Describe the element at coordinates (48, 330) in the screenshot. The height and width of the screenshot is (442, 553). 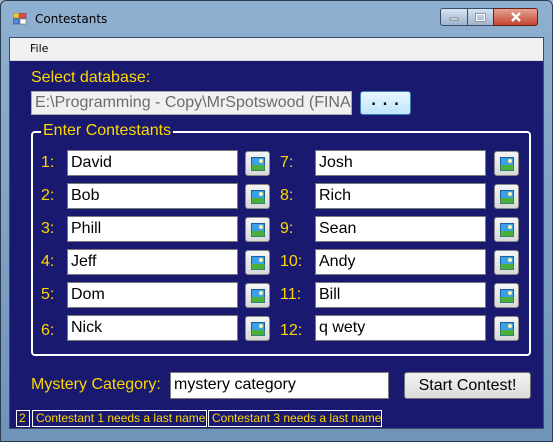
I see `contestant-number: 6:` at that location.